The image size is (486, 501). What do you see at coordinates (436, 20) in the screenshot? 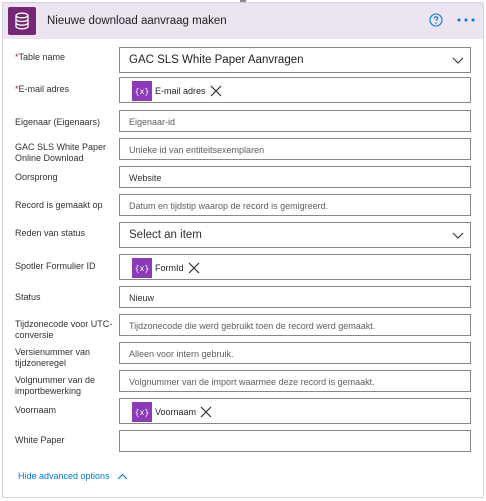
I see `help-icon` at bounding box center [436, 20].